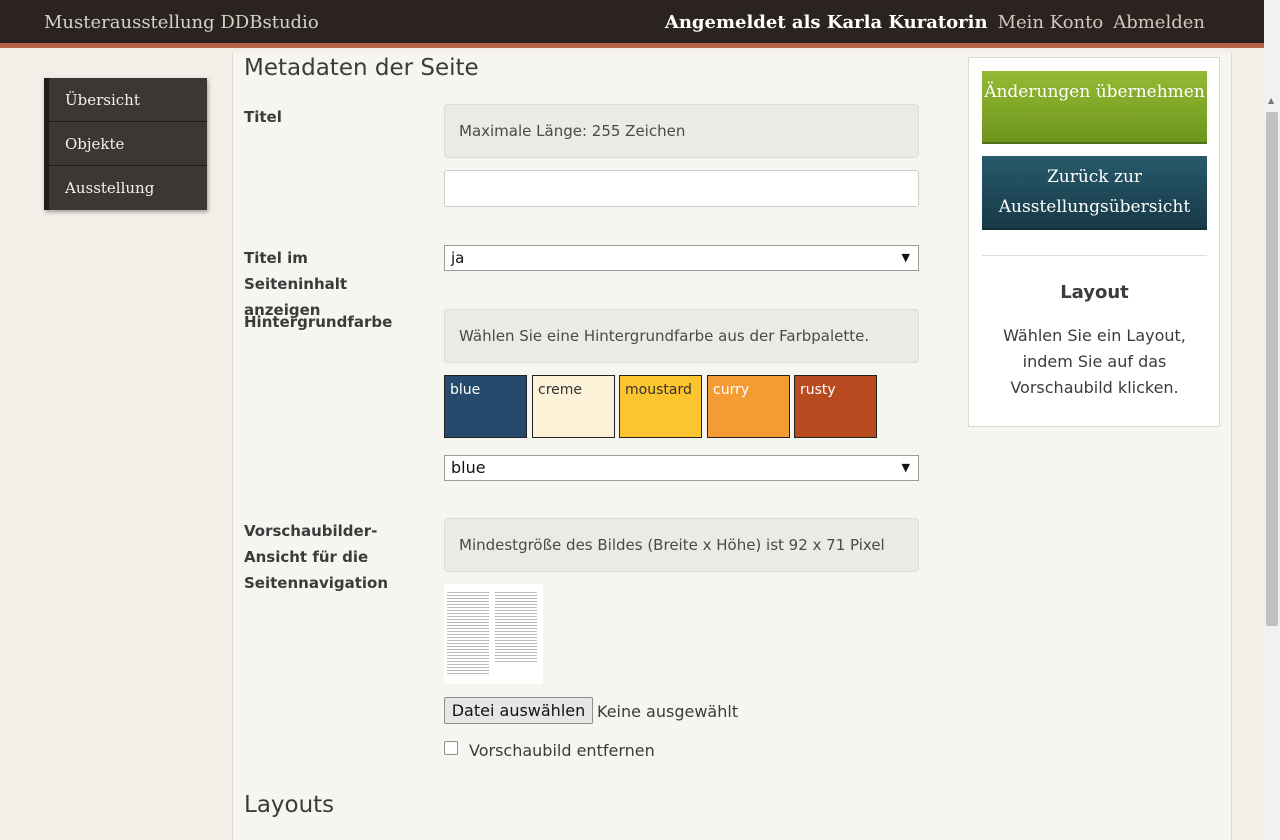  I want to click on sidebar-item-overview: Übersicht, so click(125, 100).